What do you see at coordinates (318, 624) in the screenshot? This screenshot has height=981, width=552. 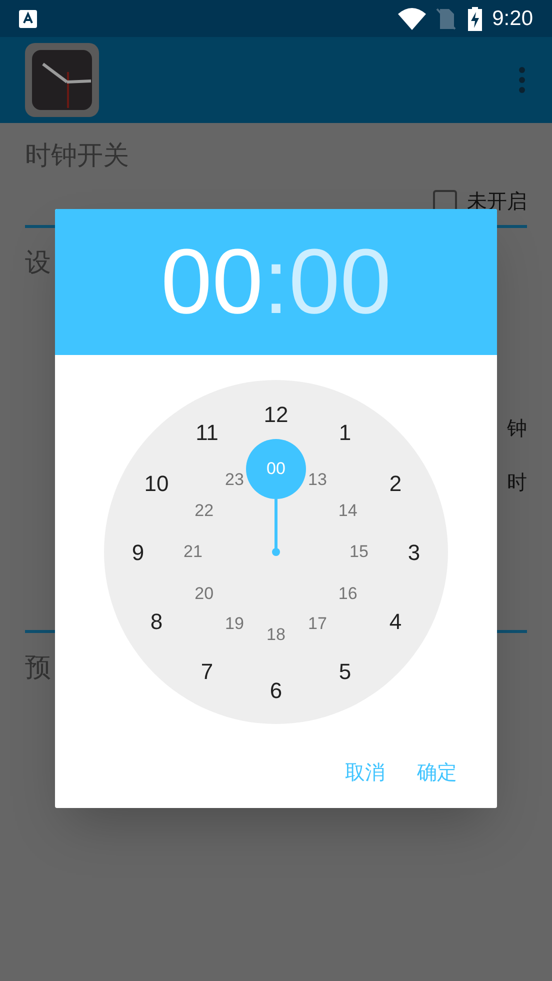 I see `clock-number: 17` at bounding box center [318, 624].